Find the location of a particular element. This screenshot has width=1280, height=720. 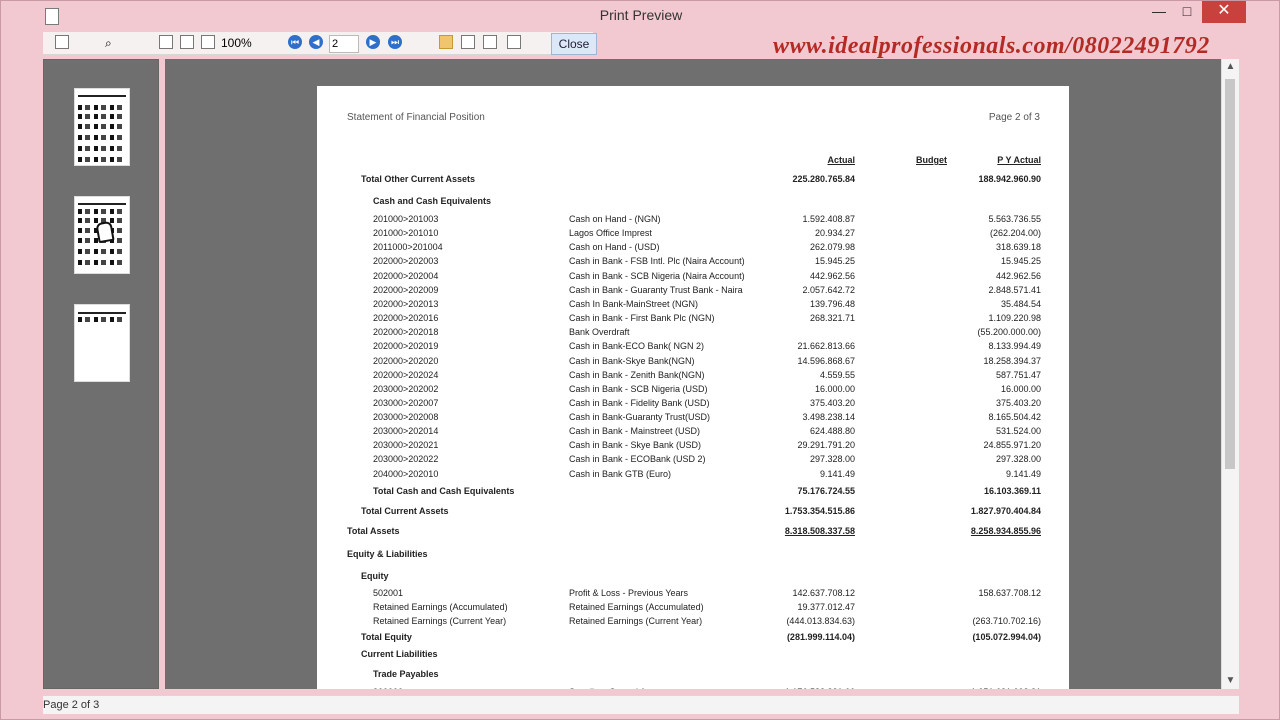

window-title: Print Preview is located at coordinates (641, 15).